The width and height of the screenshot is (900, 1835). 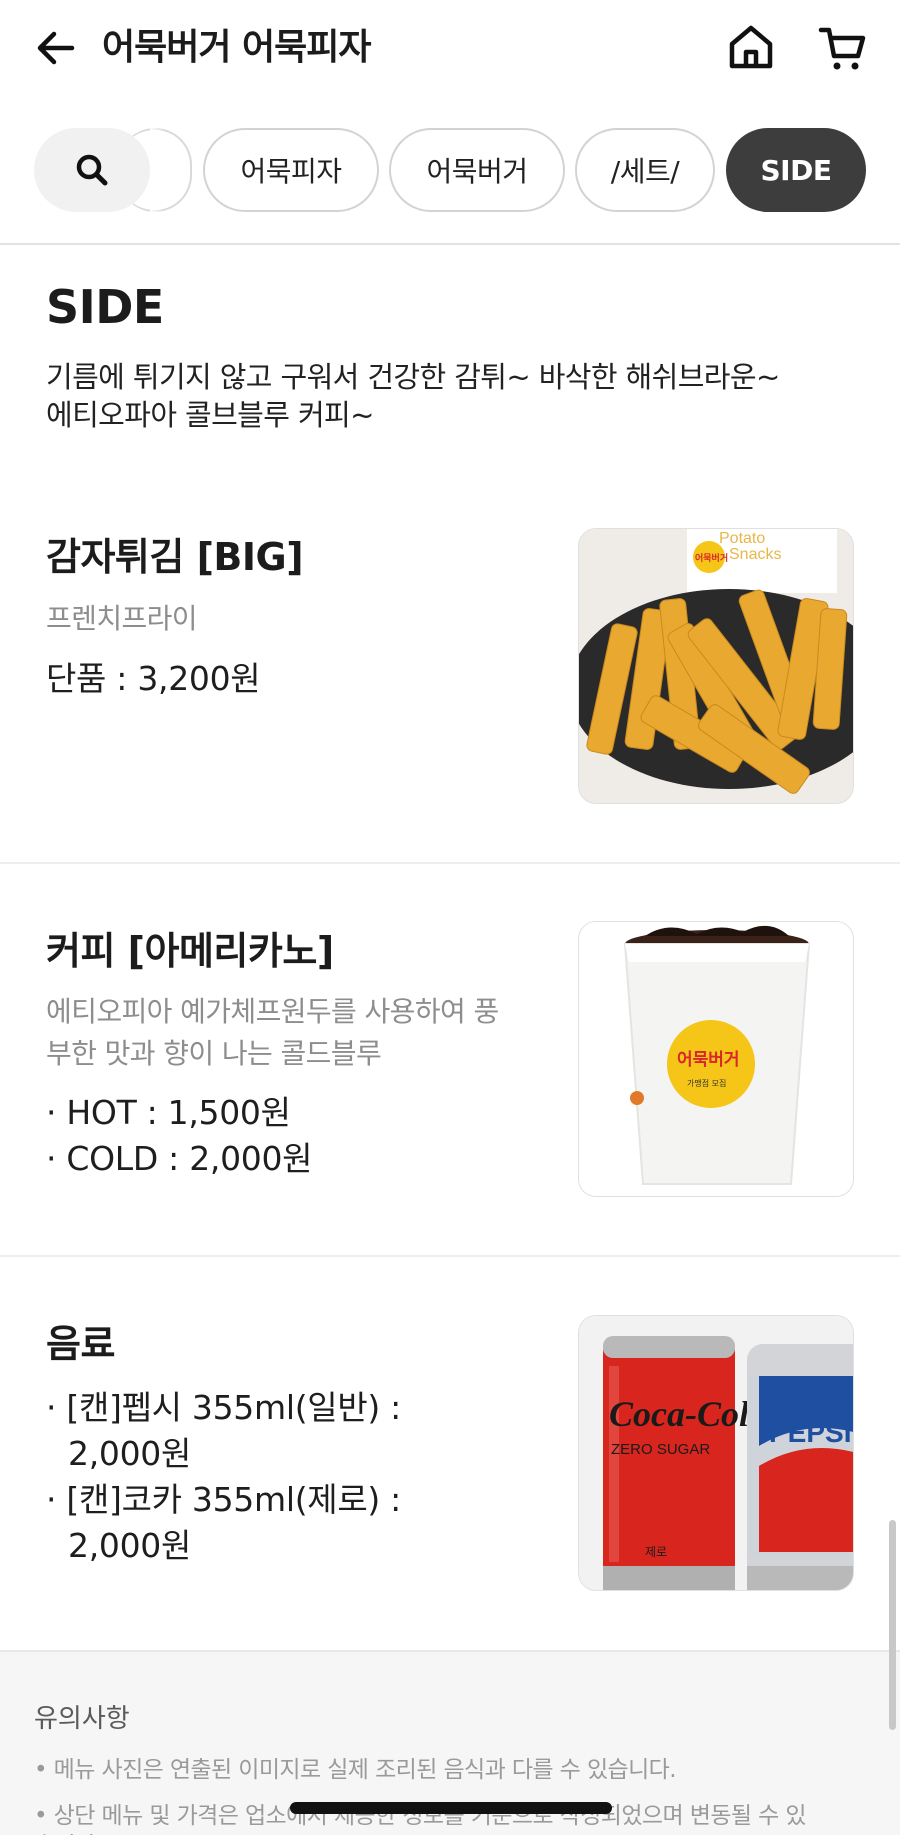 I want to click on fries-logo-text: 어묵버거, so click(x=711, y=558).